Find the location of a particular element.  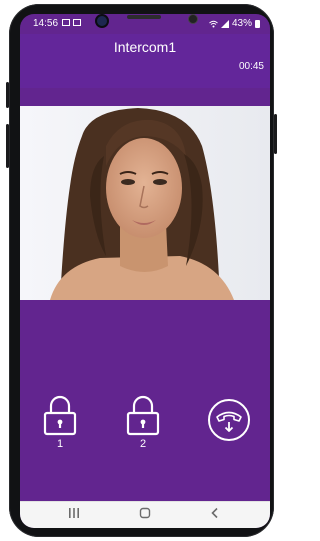

proximity-sensor is located at coordinates (193, 19).